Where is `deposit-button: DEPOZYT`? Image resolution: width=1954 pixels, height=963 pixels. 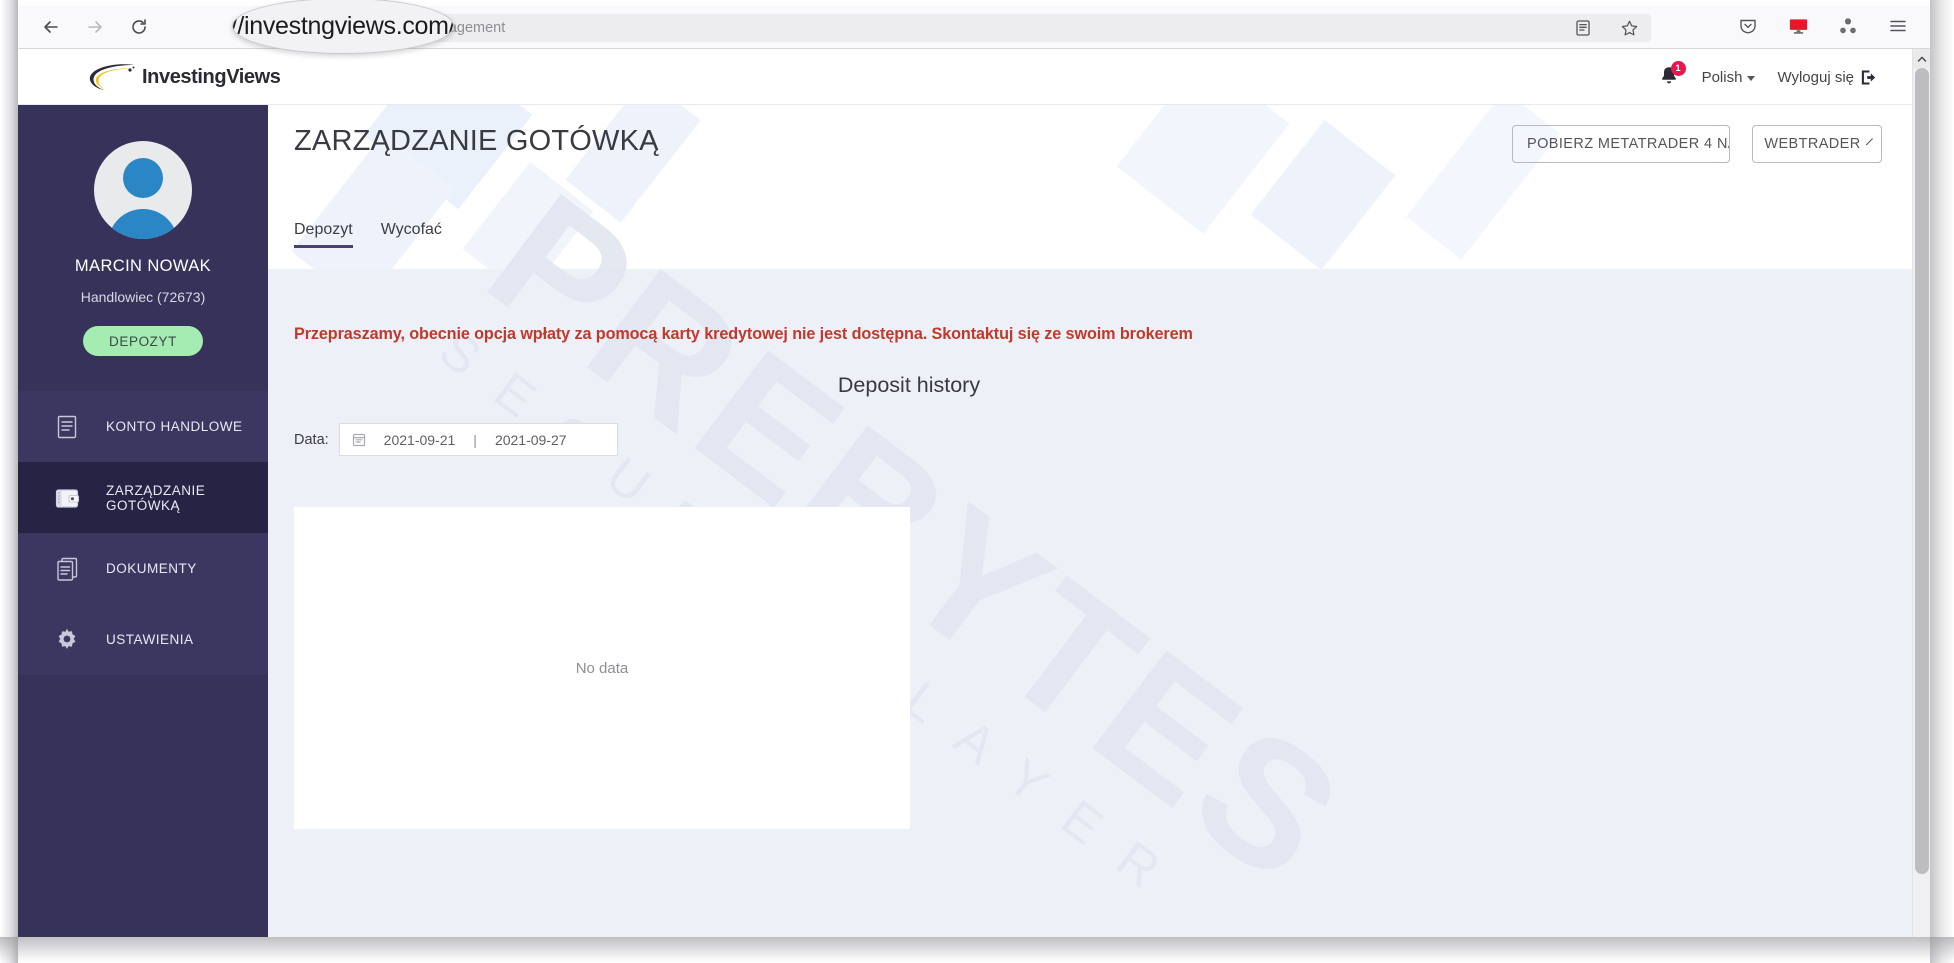 deposit-button: DEPOZYT is located at coordinates (143, 341).